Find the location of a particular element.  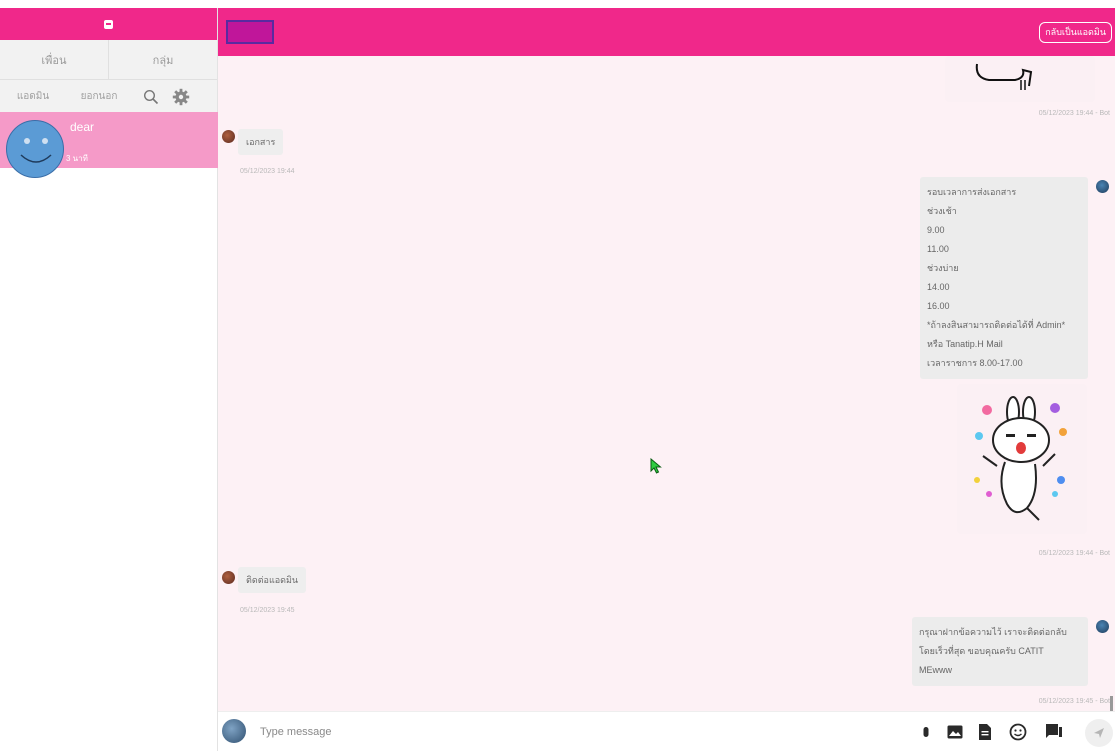

message-composer is located at coordinates (666, 731).